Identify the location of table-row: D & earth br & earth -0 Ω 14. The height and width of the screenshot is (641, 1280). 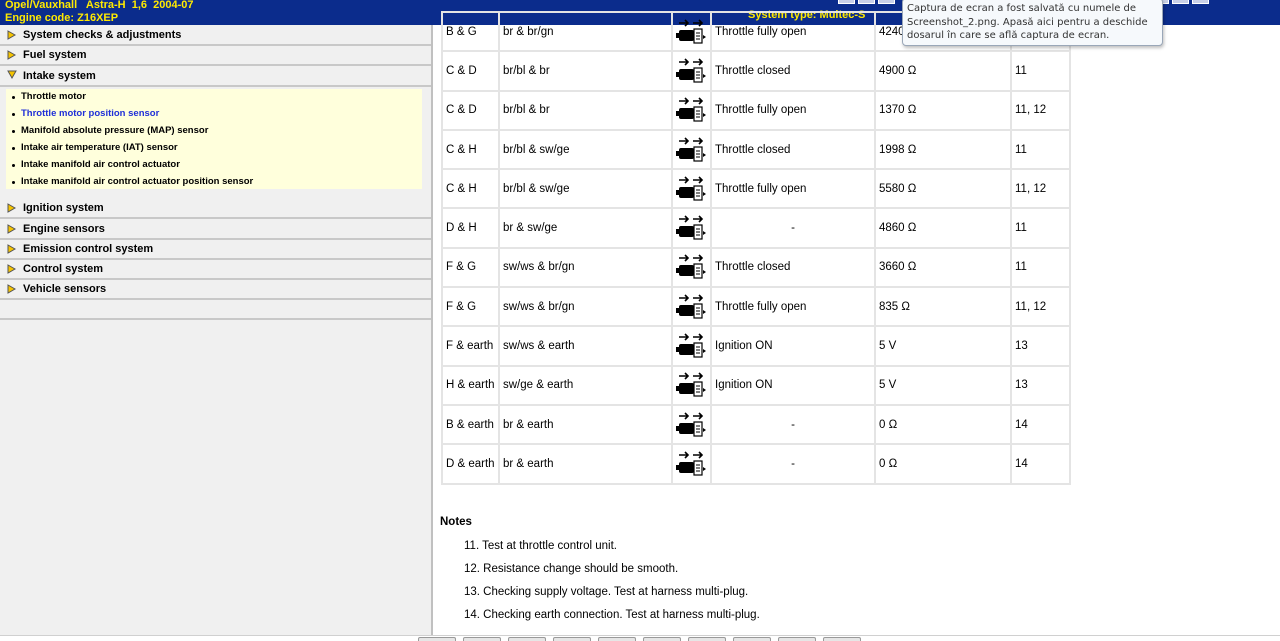
(756, 464).